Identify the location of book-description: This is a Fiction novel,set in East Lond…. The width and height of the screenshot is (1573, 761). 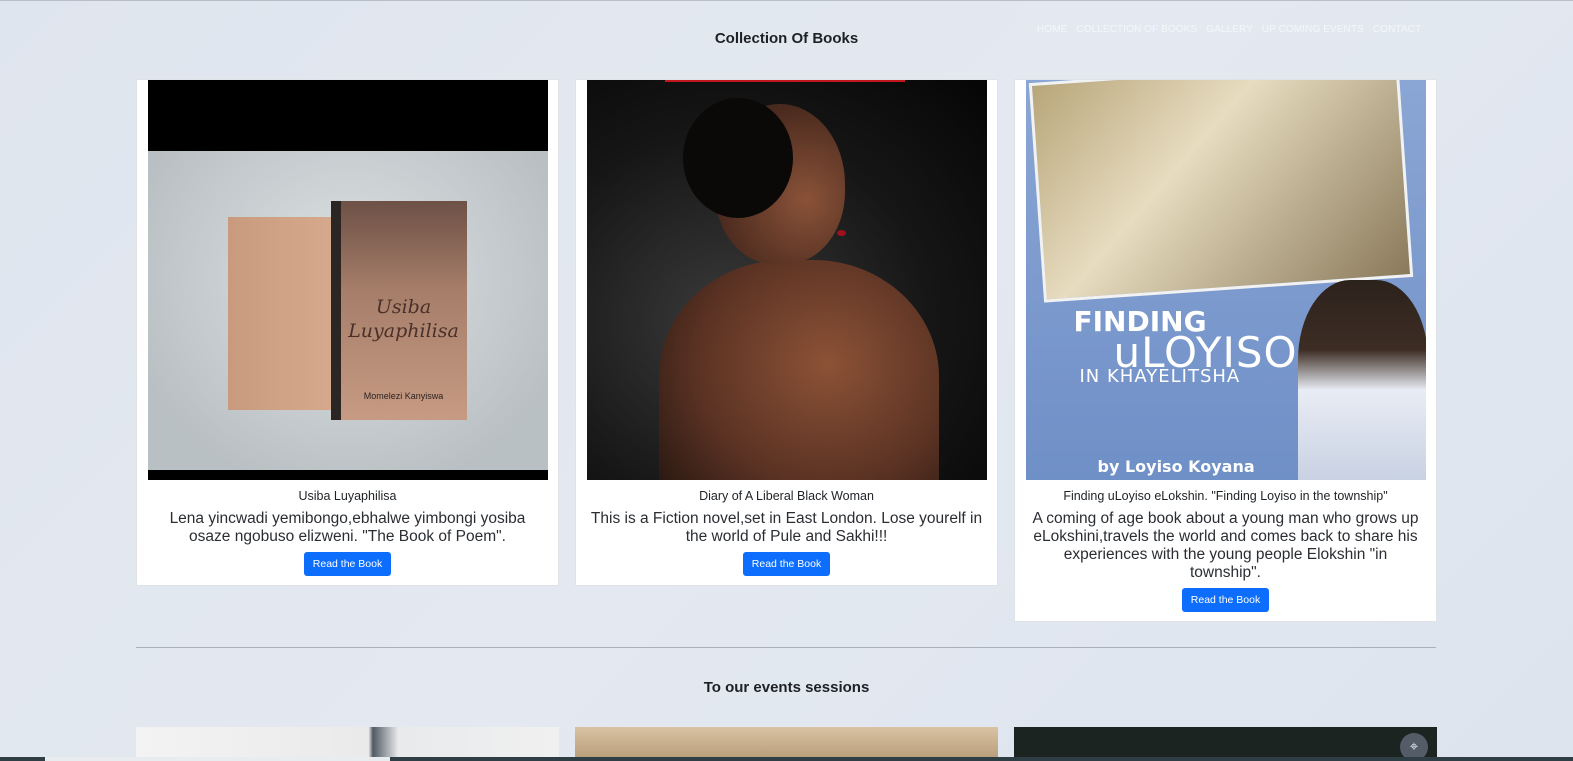
(786, 527).